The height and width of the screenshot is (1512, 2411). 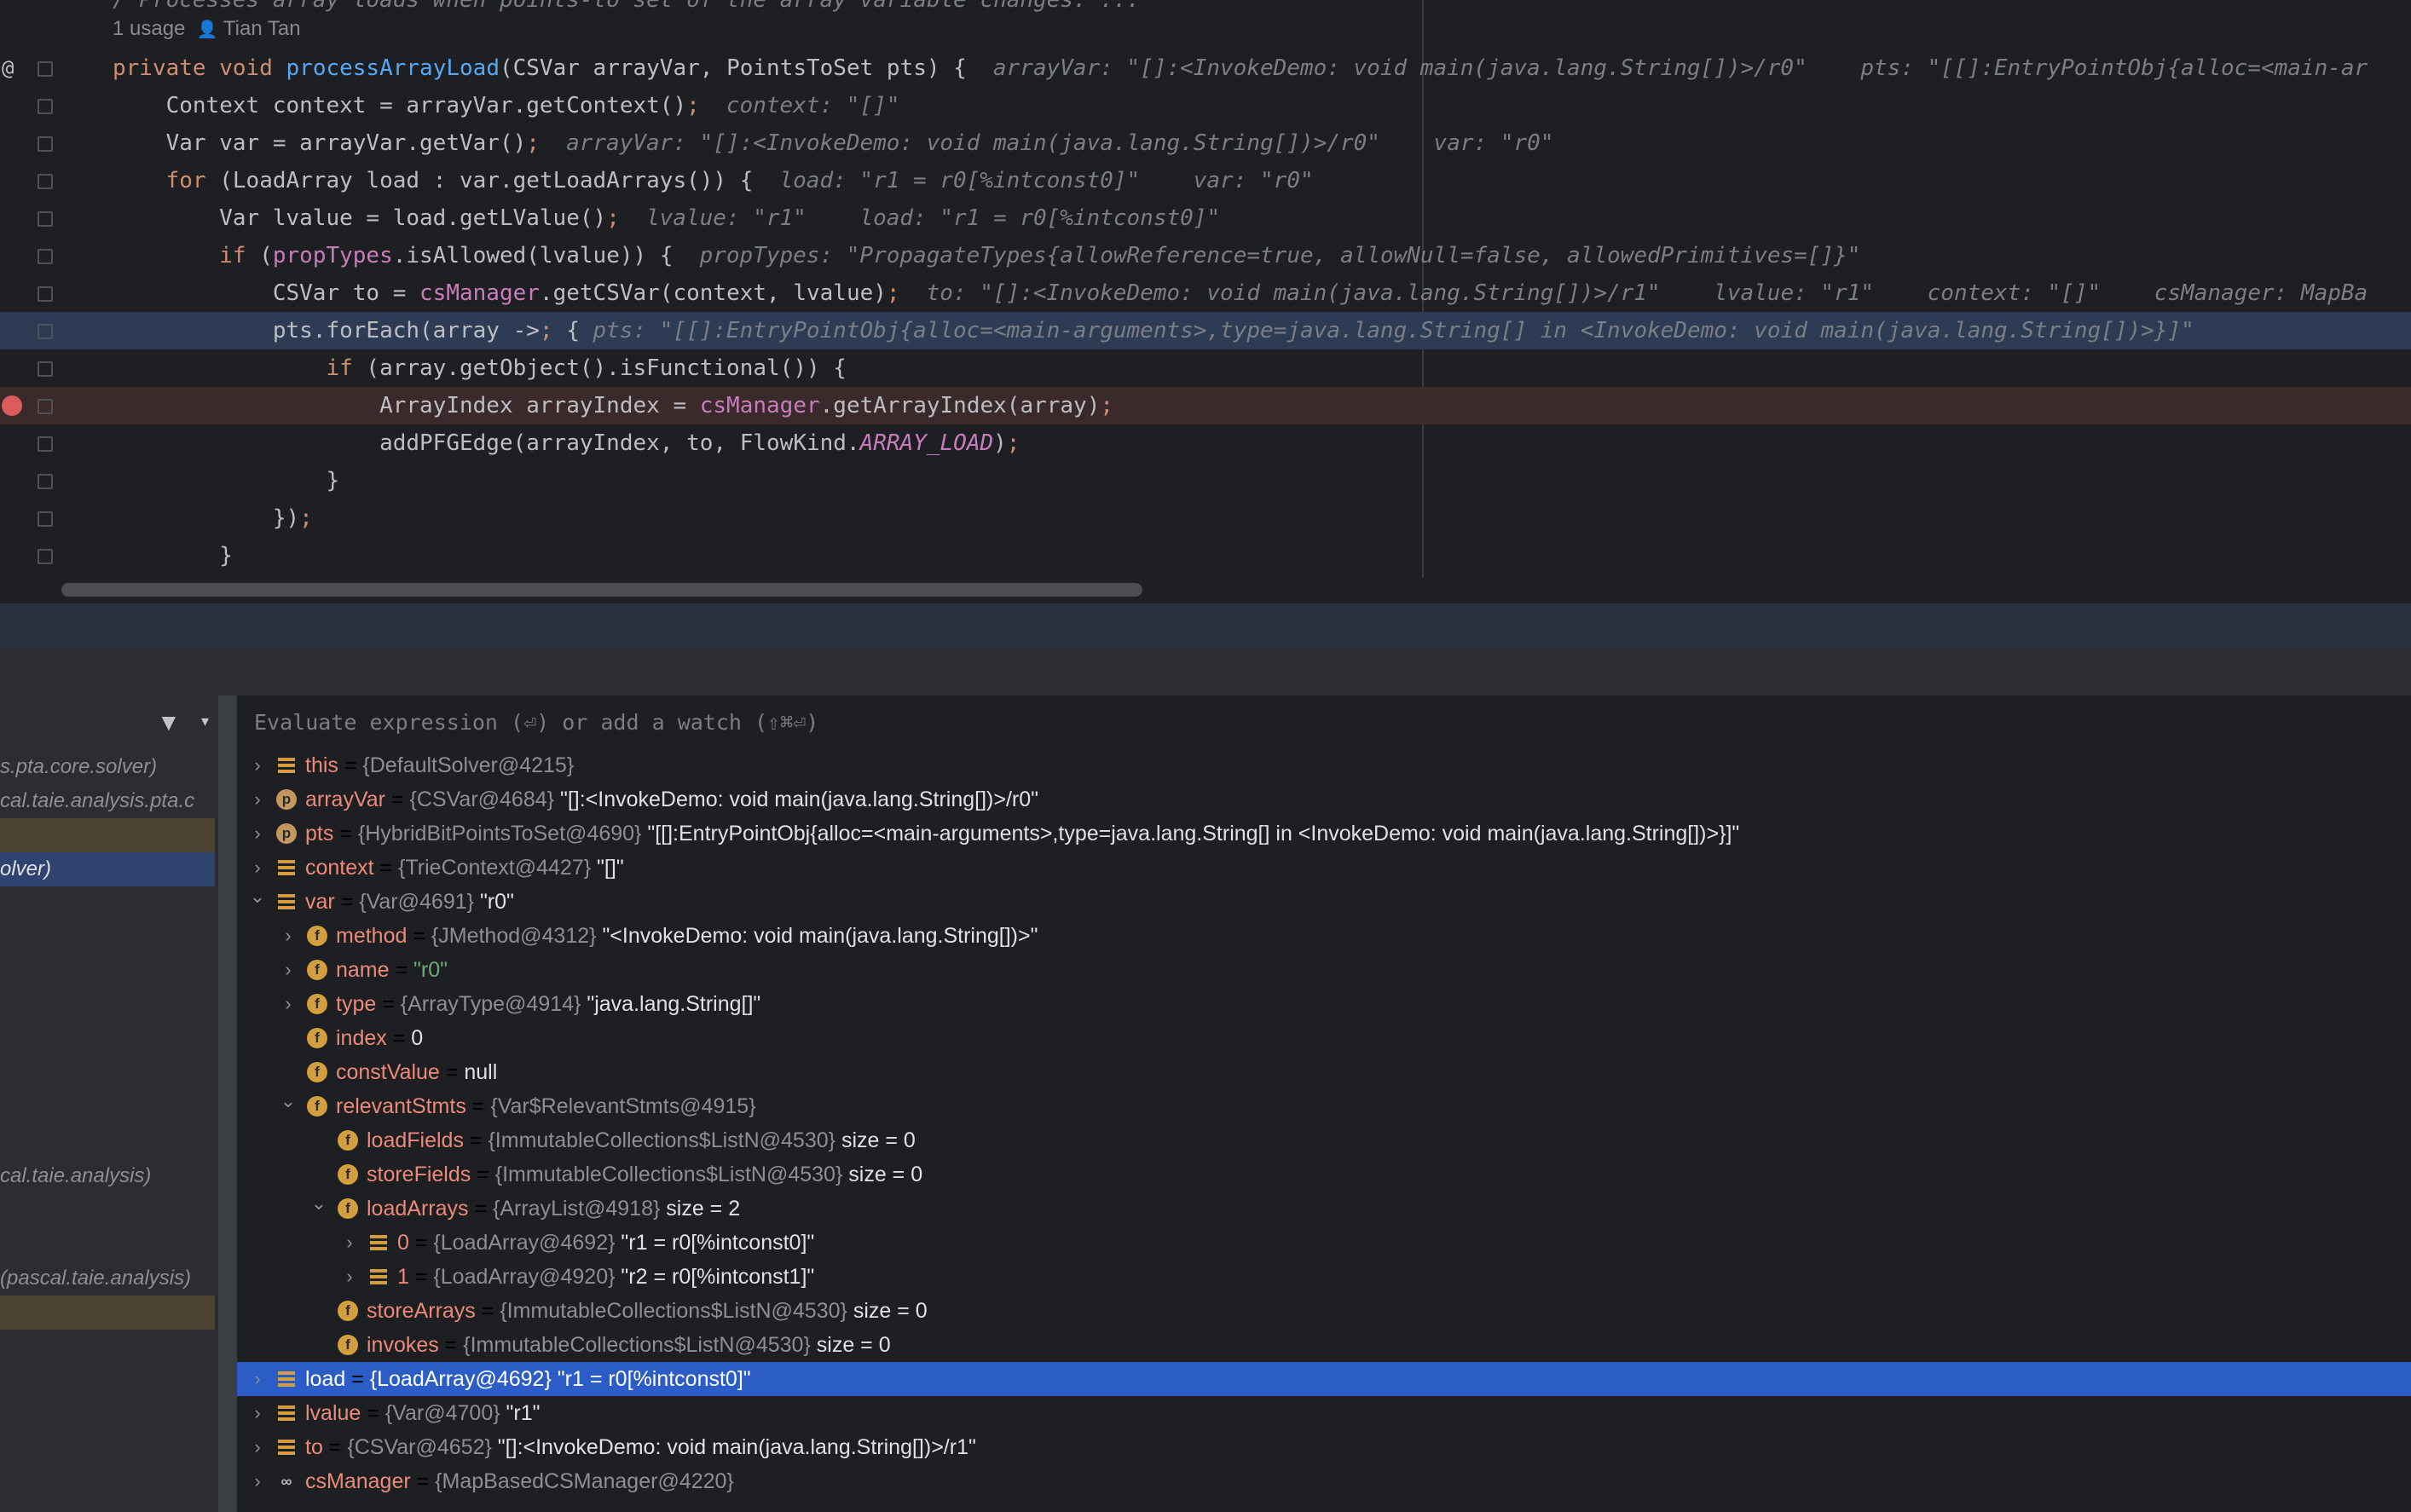 I want to click on variable-row: › this = {DefaultSolver@4215}, so click(x=1324, y=765).